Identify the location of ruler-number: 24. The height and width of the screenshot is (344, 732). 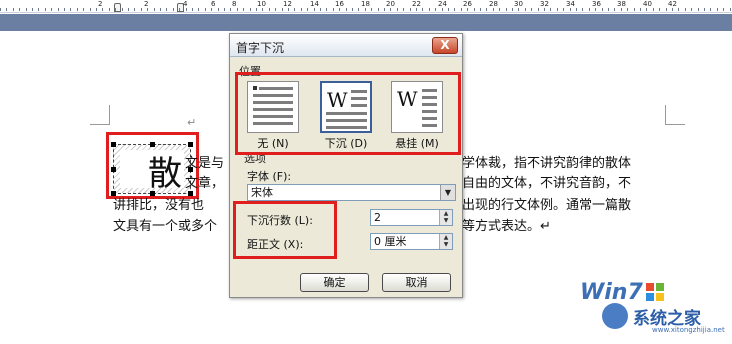
(442, 4).